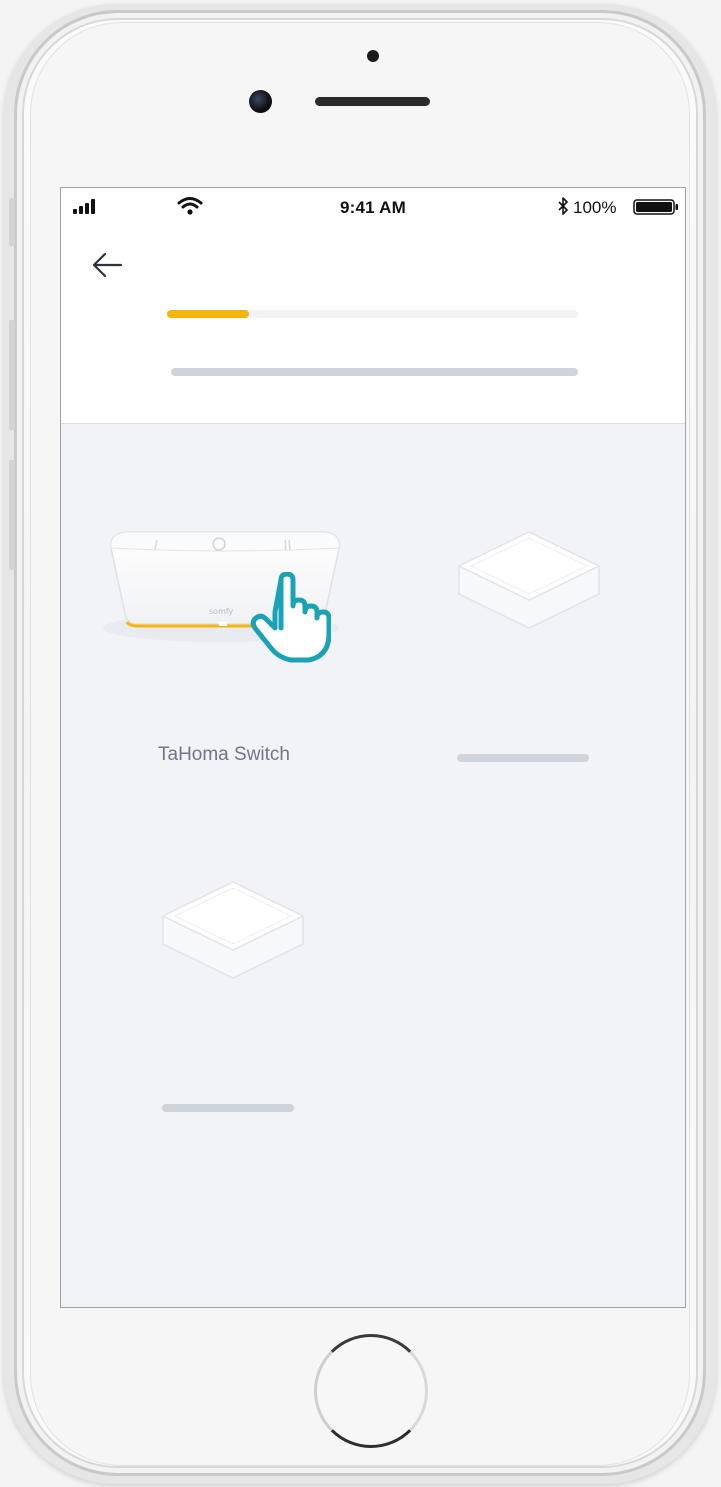  What do you see at coordinates (372, 314) in the screenshot?
I see `progress-bar` at bounding box center [372, 314].